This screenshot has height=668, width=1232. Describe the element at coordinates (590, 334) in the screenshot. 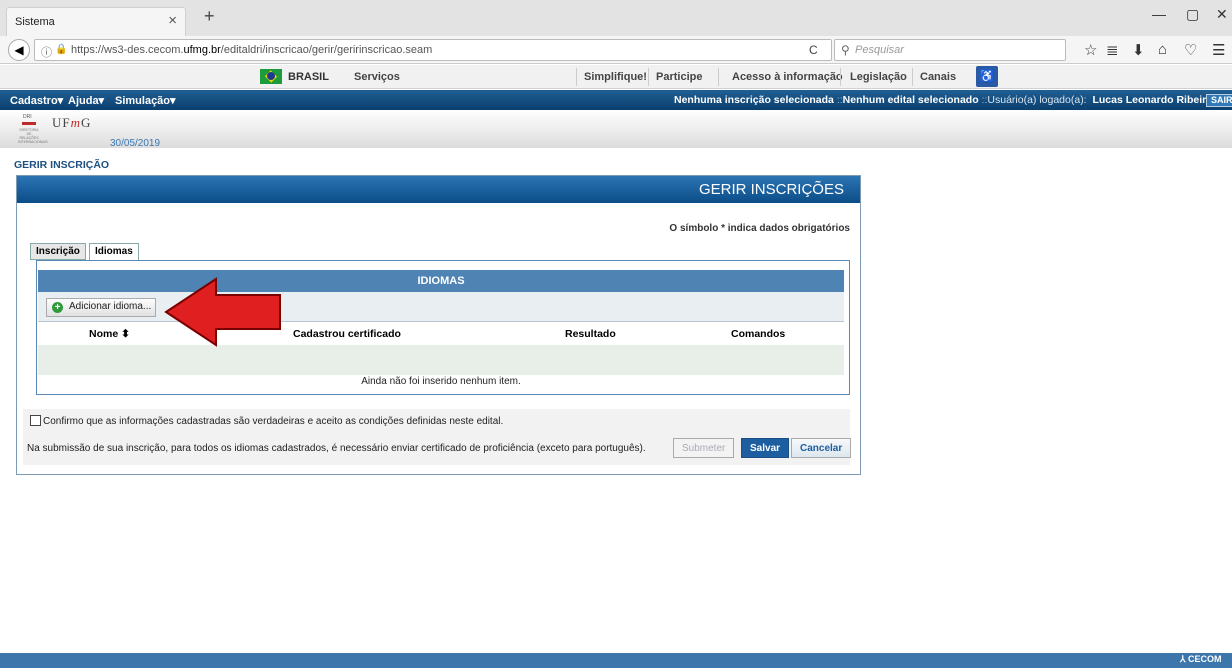

I see `column-header-resultado: Resultado` at that location.